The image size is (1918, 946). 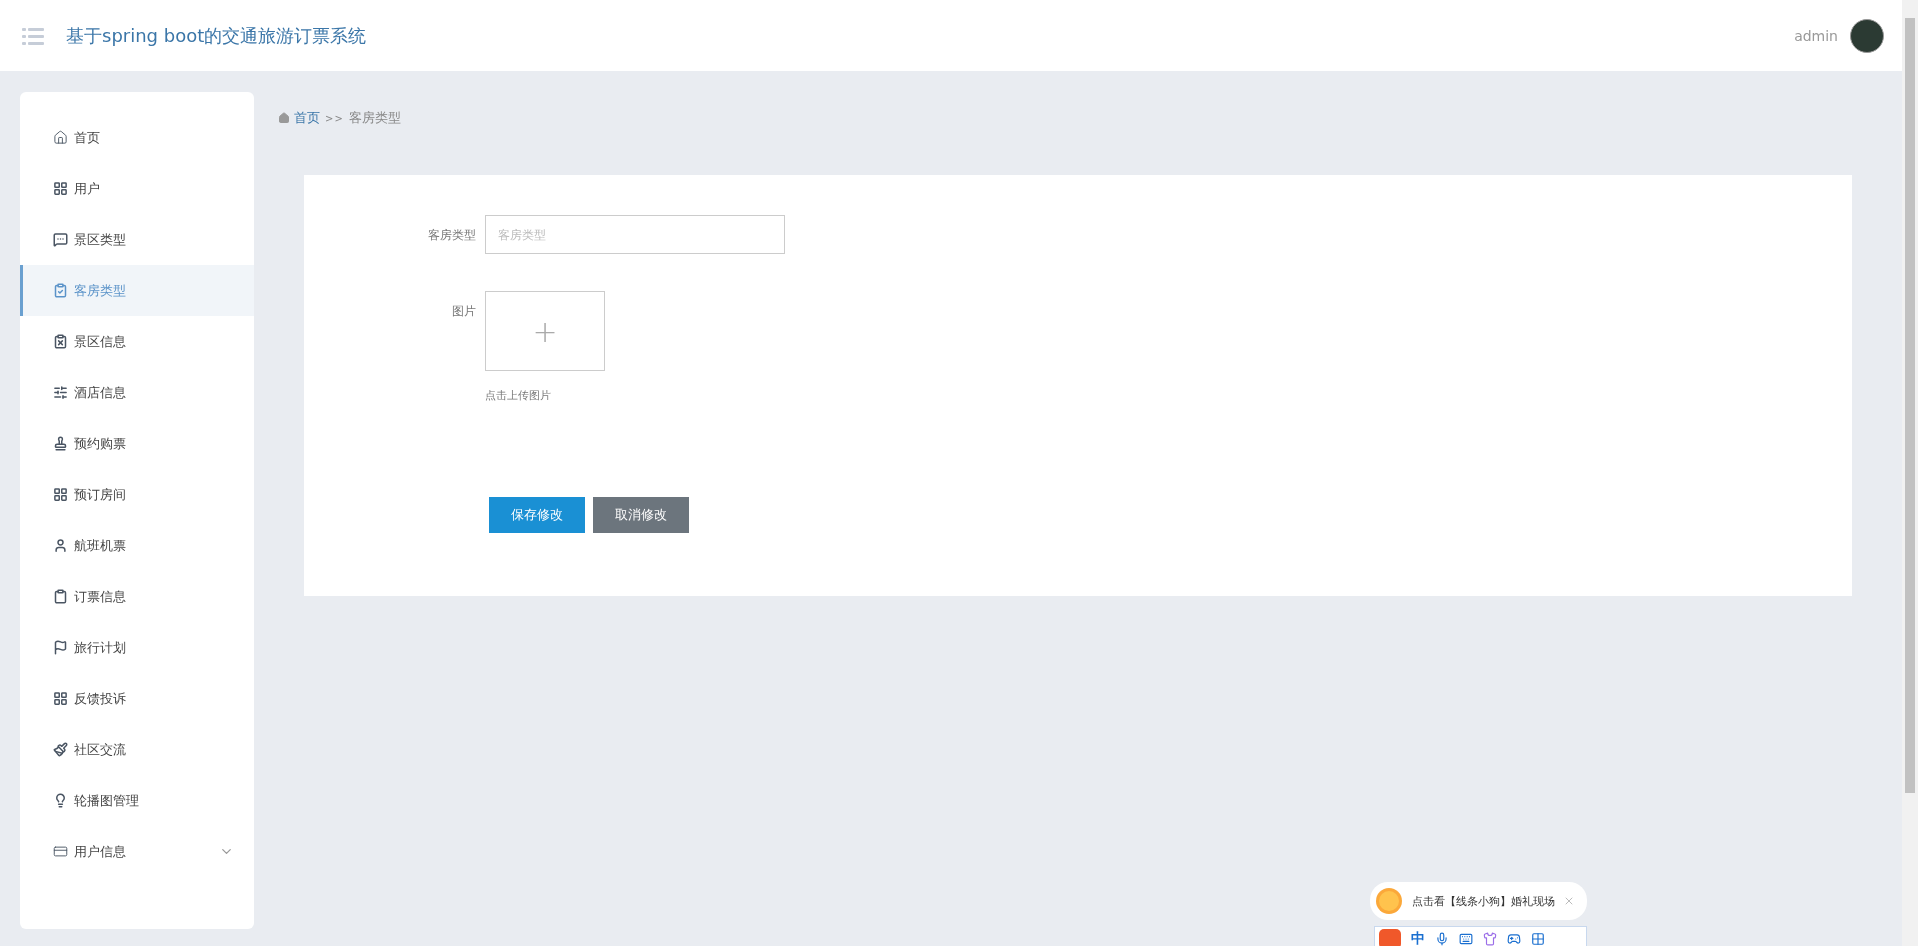 I want to click on sidebar-item: 用户信息, so click(x=137, y=851).